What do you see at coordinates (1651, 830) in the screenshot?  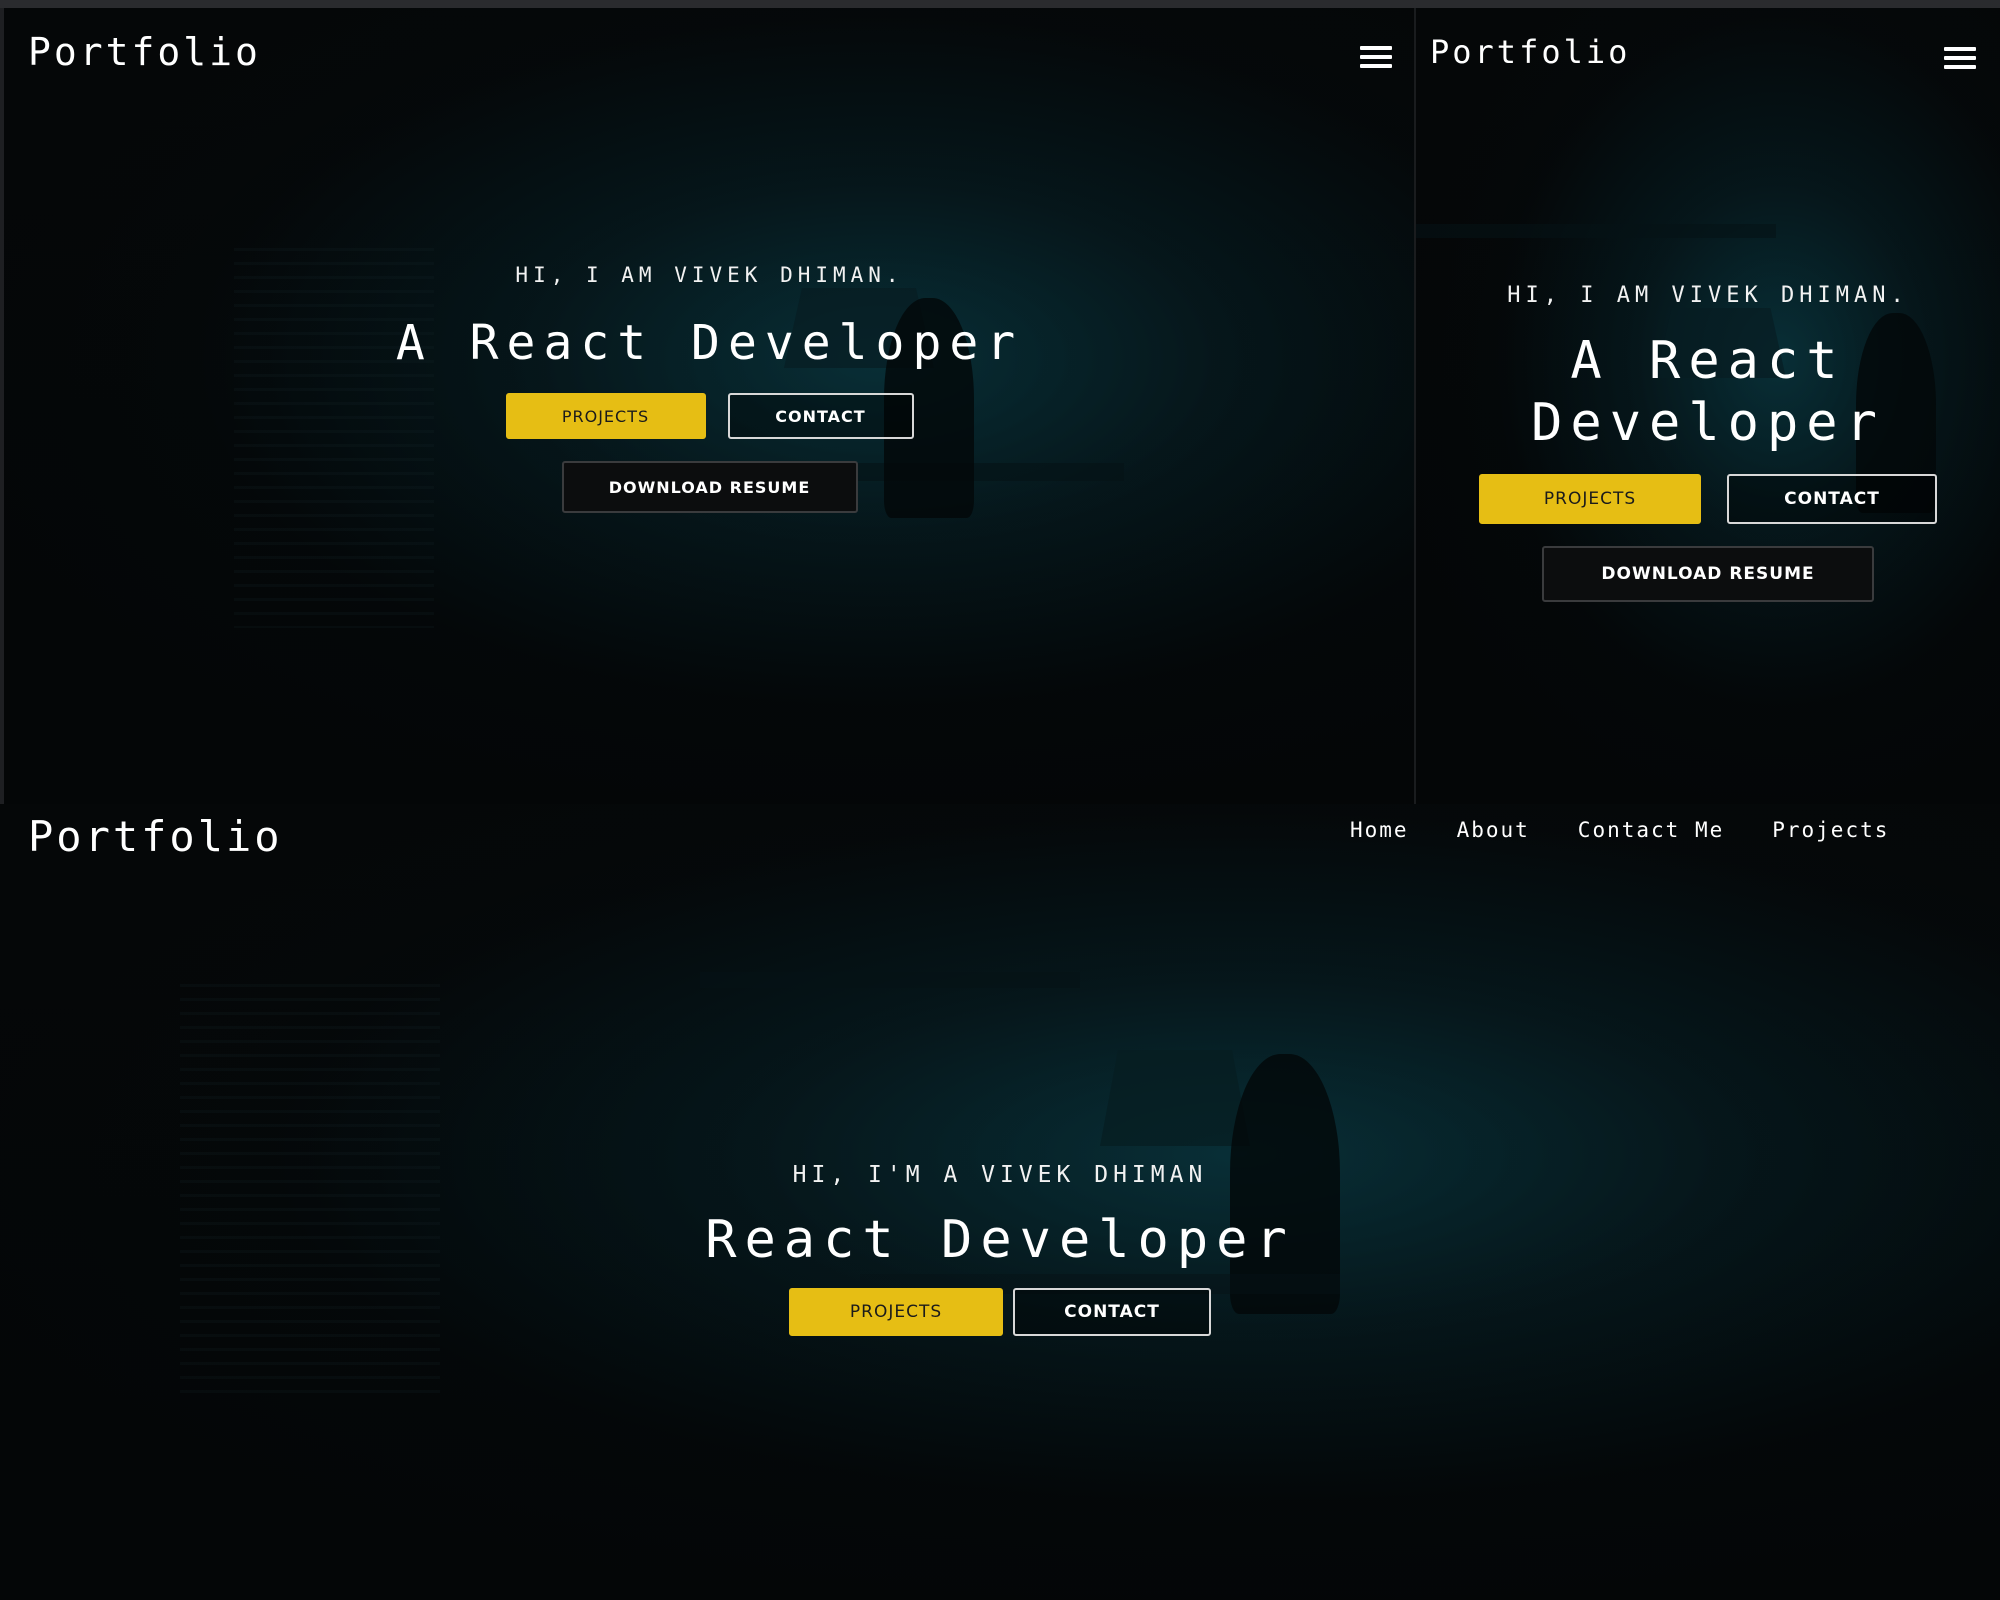 I see `nav-link-contact-me: Contact Me` at bounding box center [1651, 830].